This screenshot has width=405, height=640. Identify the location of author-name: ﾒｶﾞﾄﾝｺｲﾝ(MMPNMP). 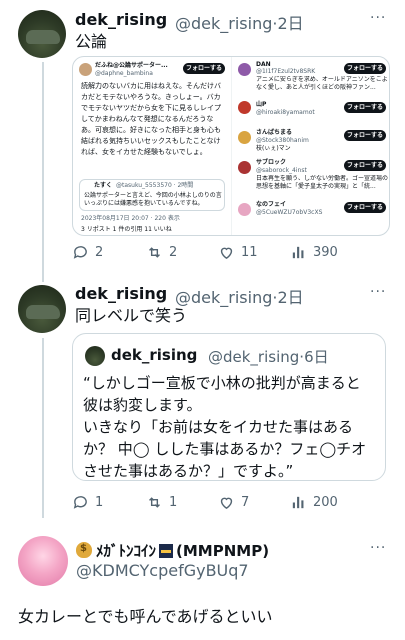
(172, 550).